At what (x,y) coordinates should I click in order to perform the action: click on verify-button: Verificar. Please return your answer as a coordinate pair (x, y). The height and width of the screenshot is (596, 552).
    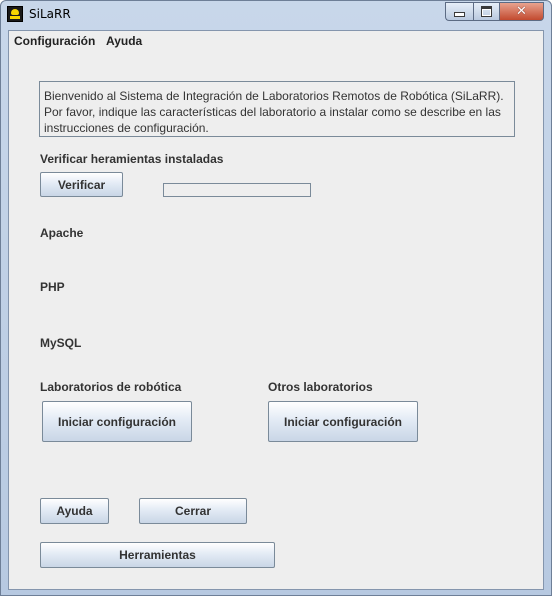
    Looking at the image, I should click on (81, 184).